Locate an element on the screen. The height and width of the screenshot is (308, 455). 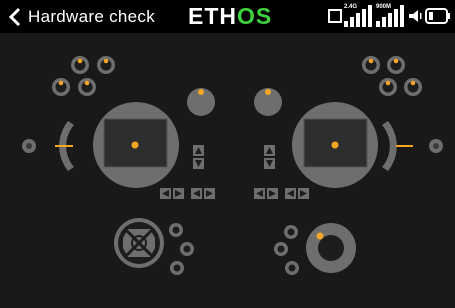
chevron-left-icon is located at coordinates (14, 17).